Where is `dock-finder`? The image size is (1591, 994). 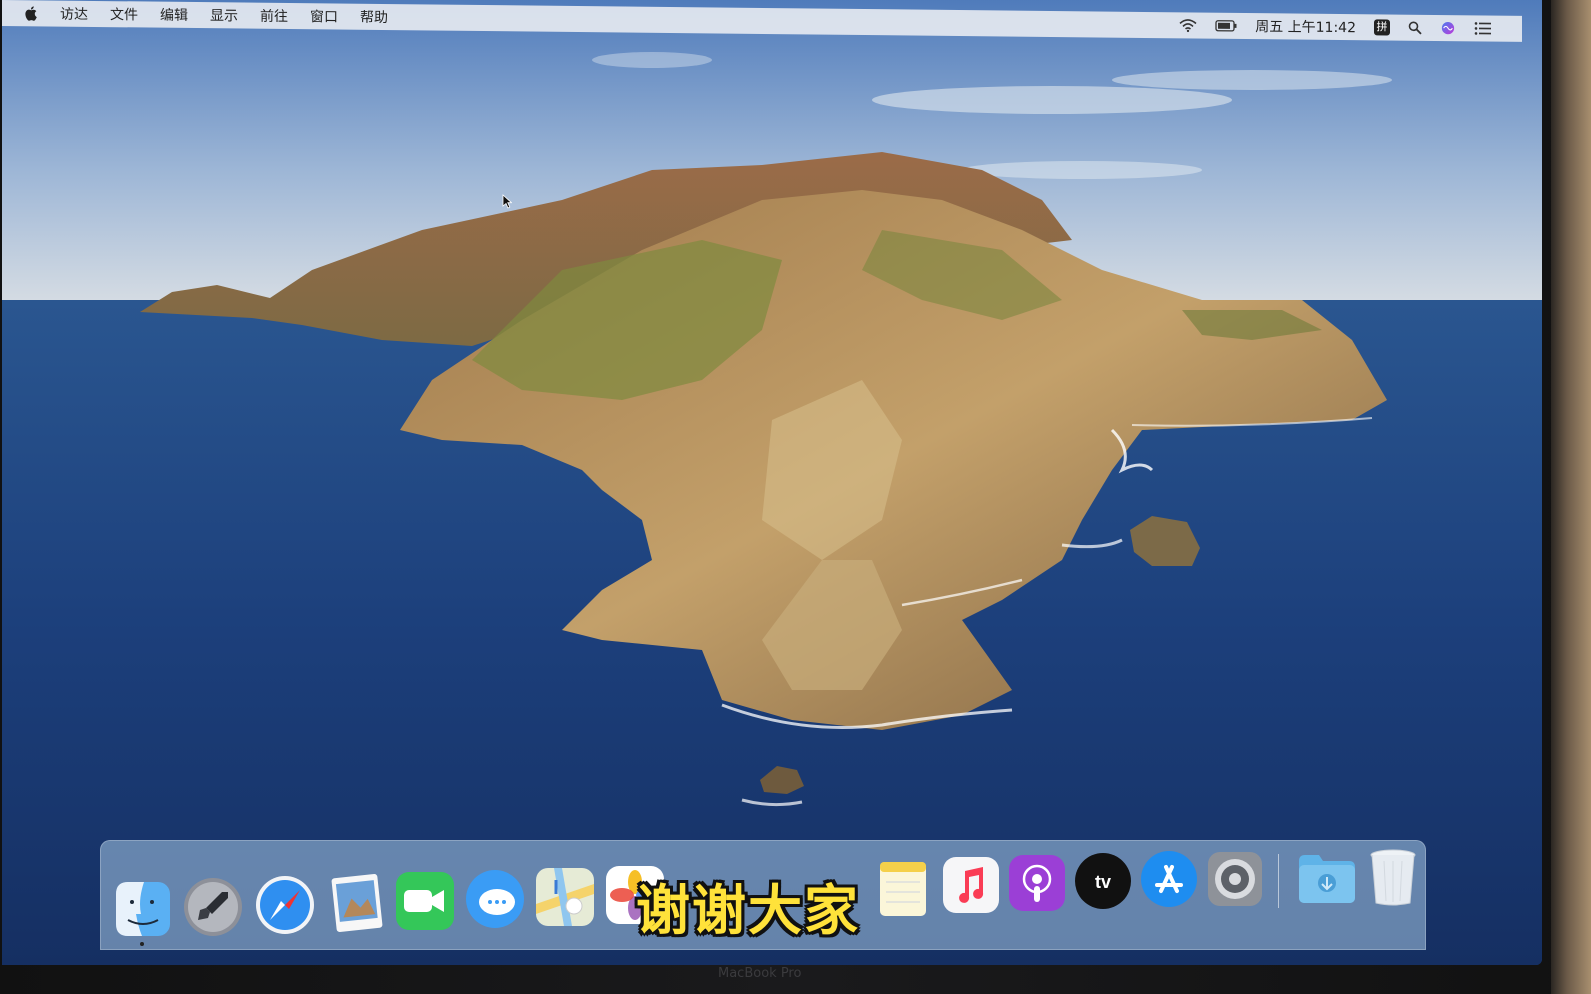 dock-finder is located at coordinates (143, 909).